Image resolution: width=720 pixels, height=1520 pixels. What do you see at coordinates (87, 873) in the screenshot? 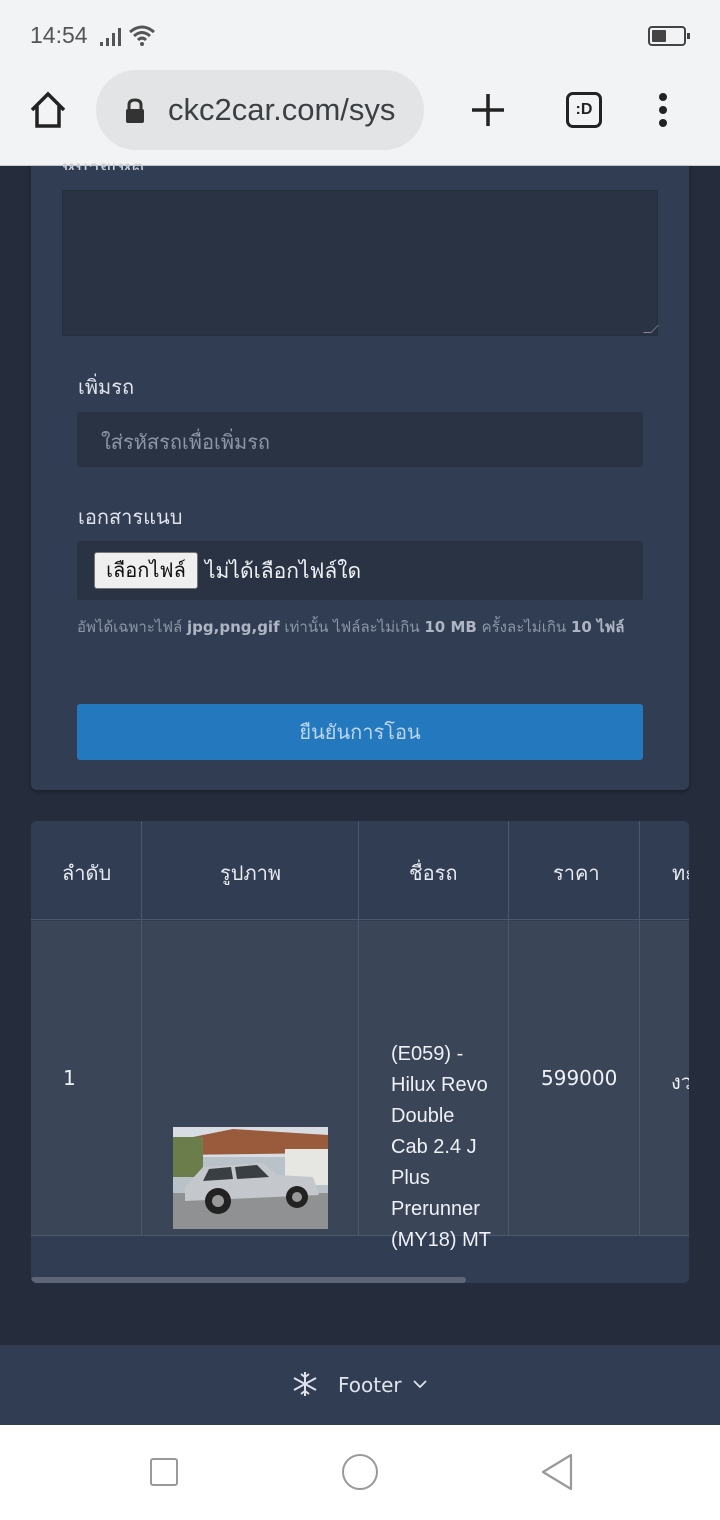
I see `header-index: ลำดับ` at bounding box center [87, 873].